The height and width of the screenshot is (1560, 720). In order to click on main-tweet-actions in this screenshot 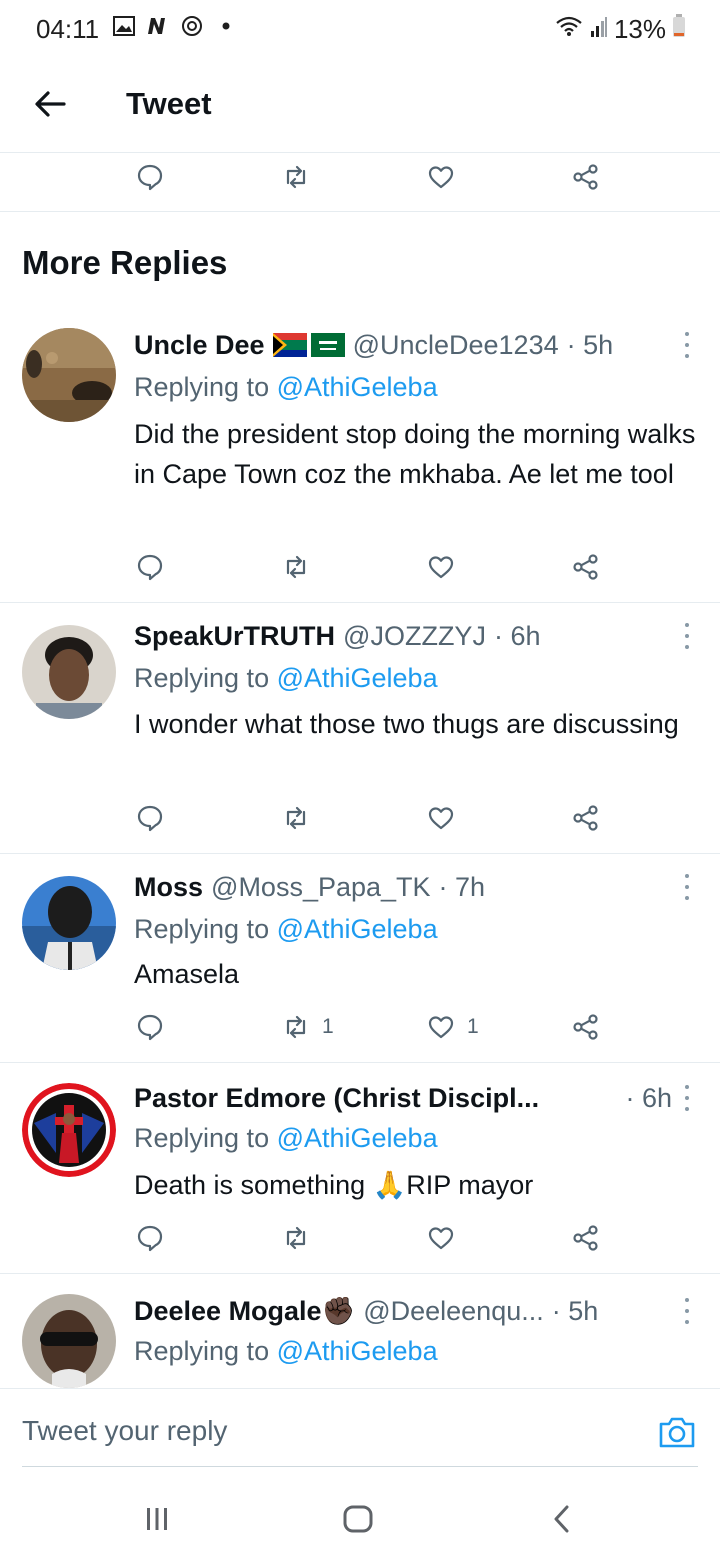, I will do `click(360, 177)`.